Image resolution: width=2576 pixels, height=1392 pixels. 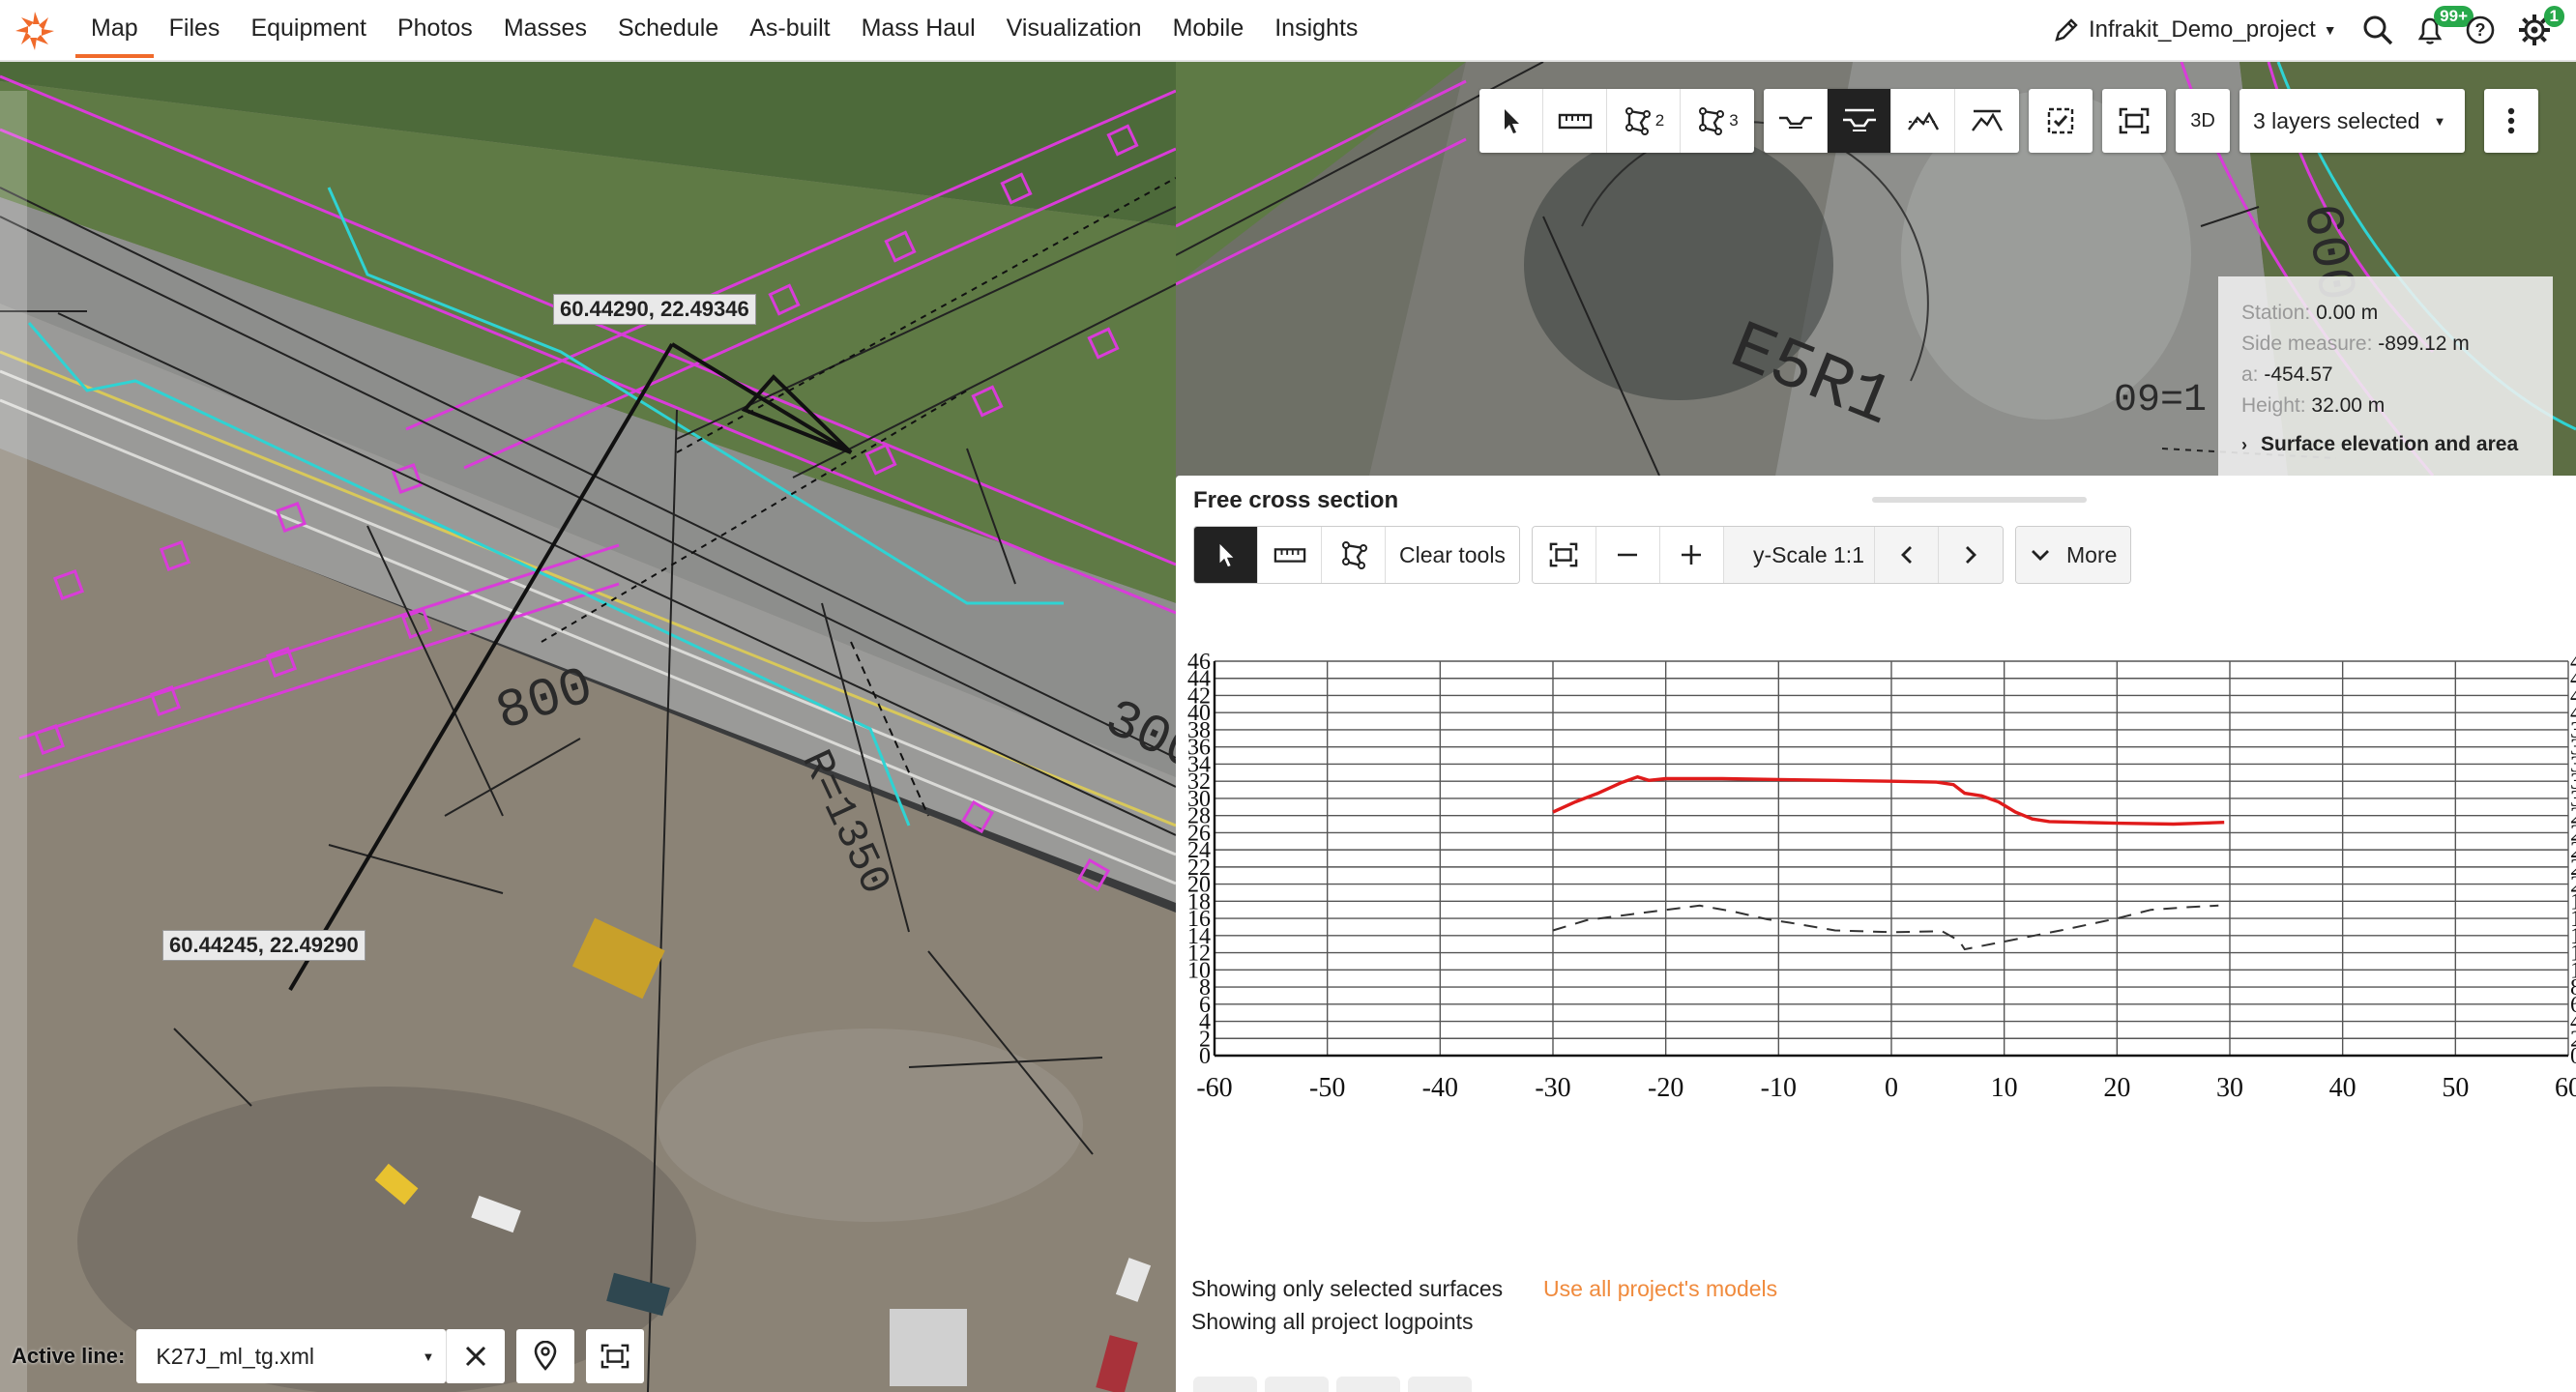 What do you see at coordinates (2565, 1088) in the screenshot?
I see `x-tick-label: 60` at bounding box center [2565, 1088].